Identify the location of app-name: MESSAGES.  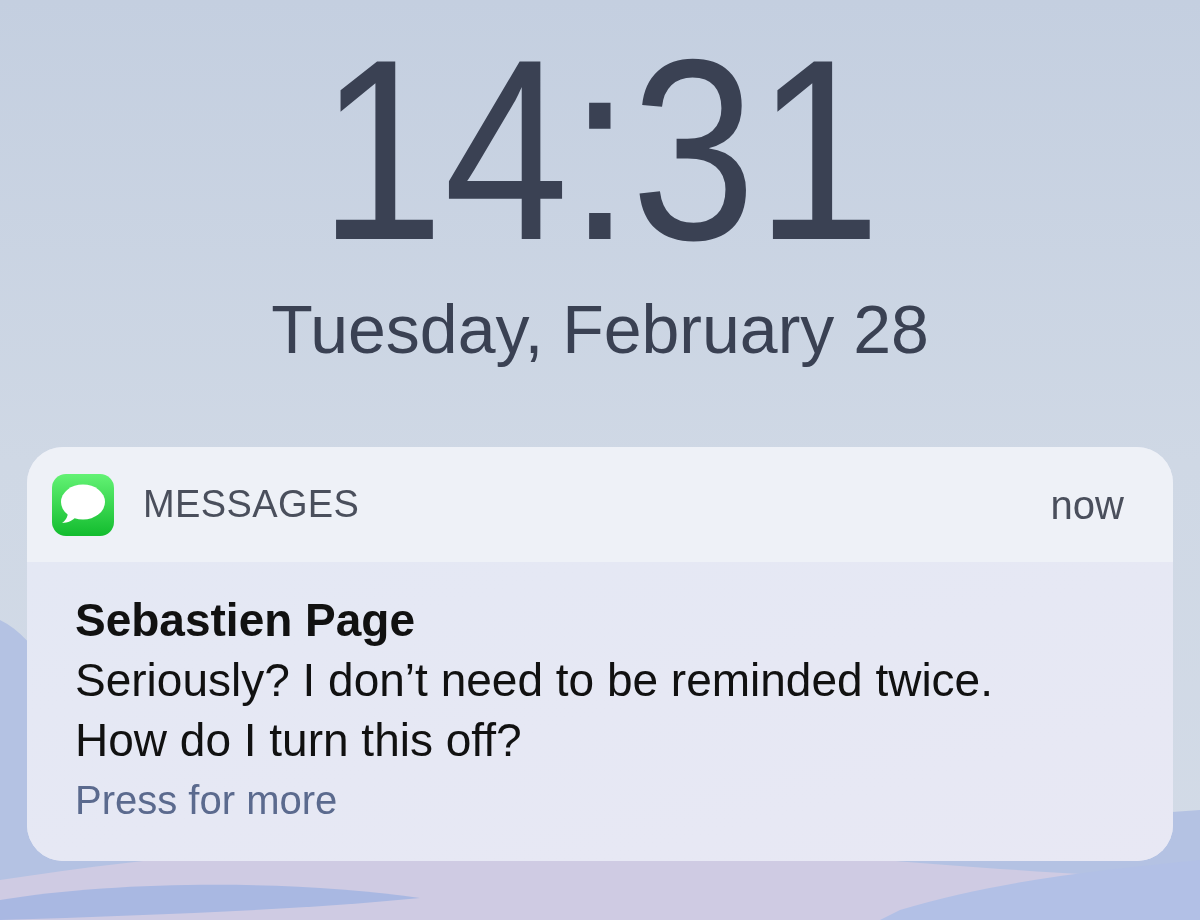
(251, 504).